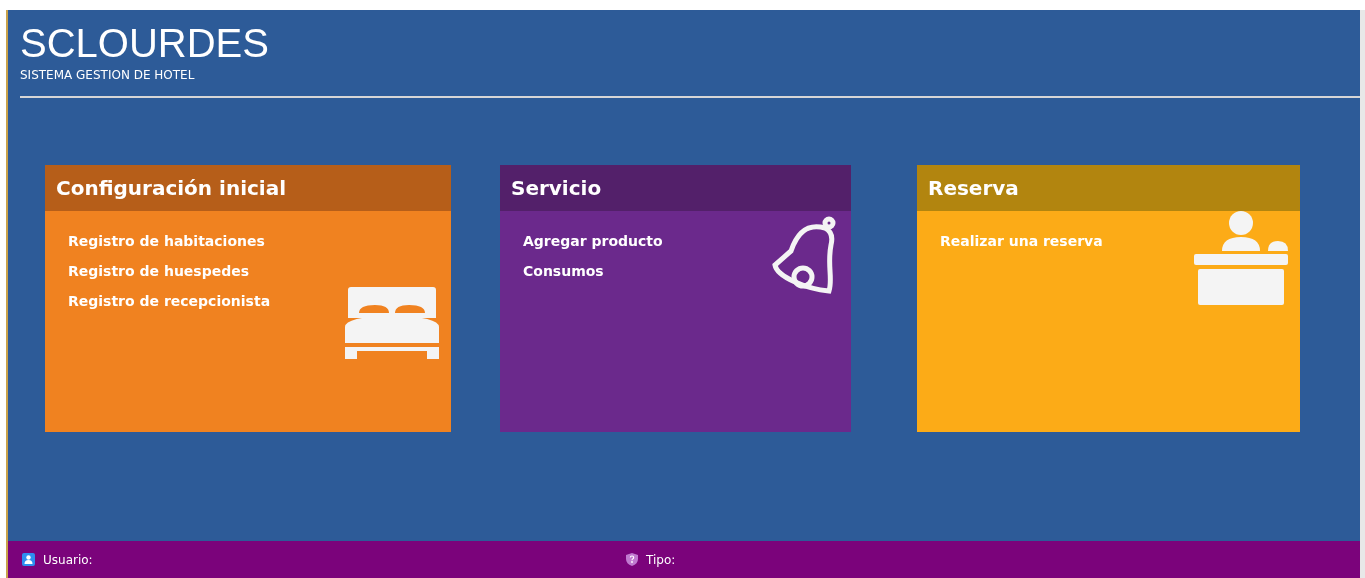 This screenshot has height=578, width=1365. I want to click on app-subtitle: SISTEMA GESTION DE HOTEL, so click(108, 75).